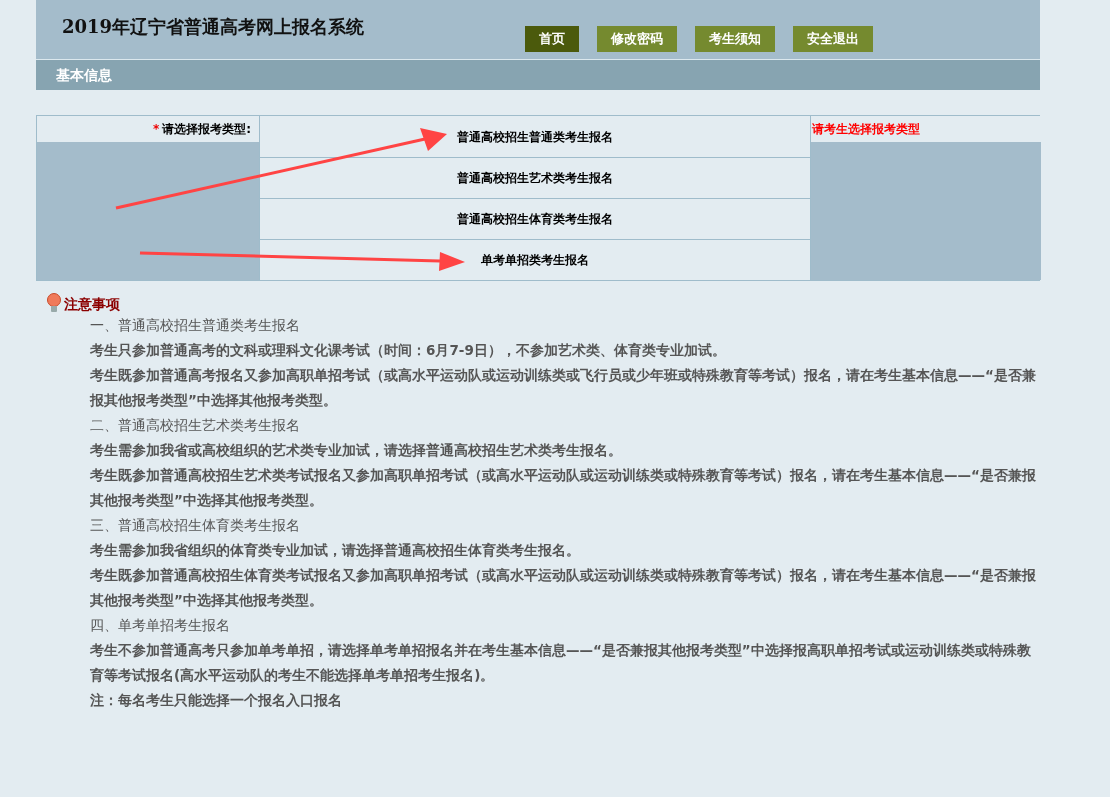  What do you see at coordinates (561, 663) in the screenshot?
I see `note-paragraph: 考生不参加普通高考只参加单考单招，请选择单考单招报名并在考生基本信息——“是否兼报其他报考类型”中选择报高职单招考试或运动训练类或特殊教育等考试报名(高水平运动队的考生不能选择单考单招考生报名)。` at bounding box center [561, 663].